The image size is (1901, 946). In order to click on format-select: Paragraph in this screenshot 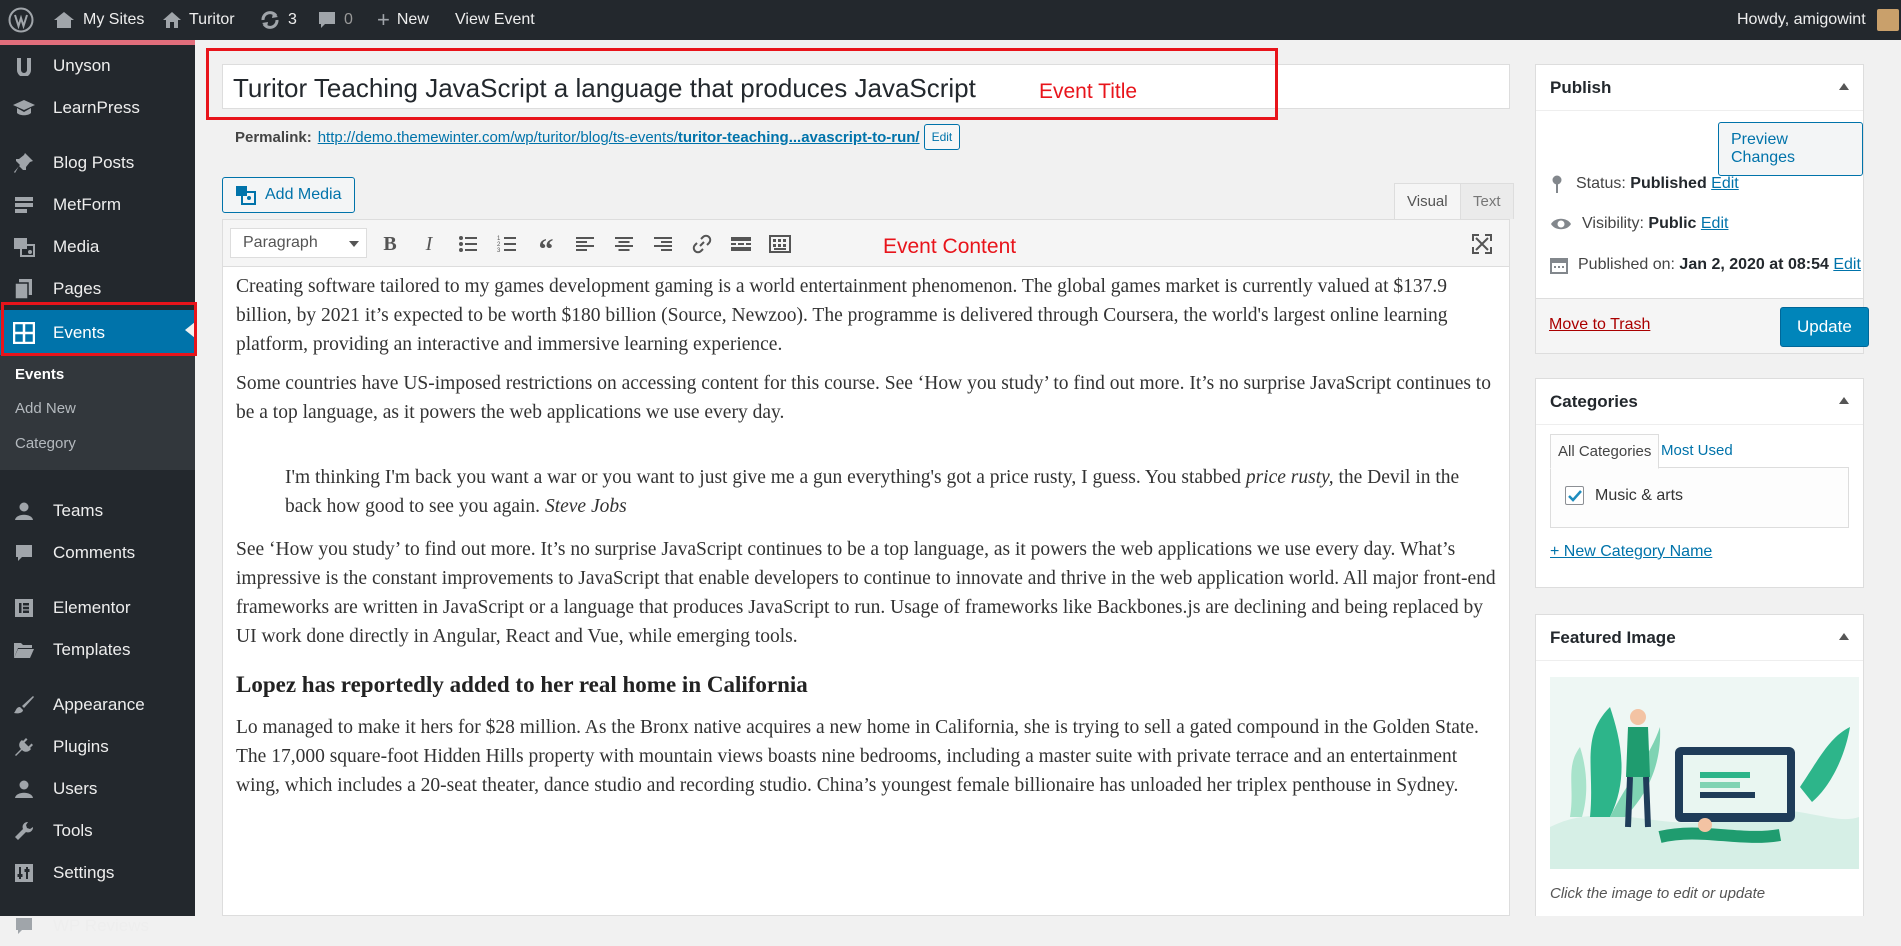, I will do `click(298, 243)`.